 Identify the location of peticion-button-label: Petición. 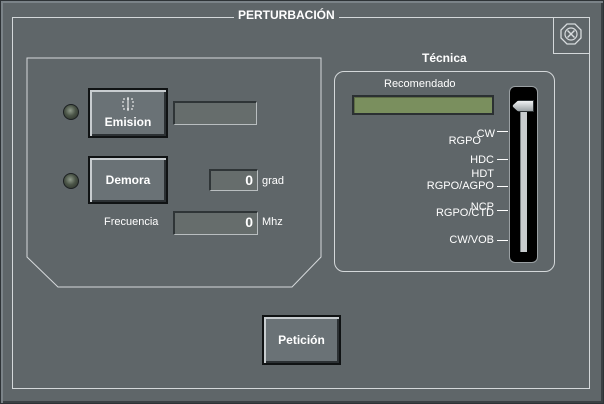
(301, 340).